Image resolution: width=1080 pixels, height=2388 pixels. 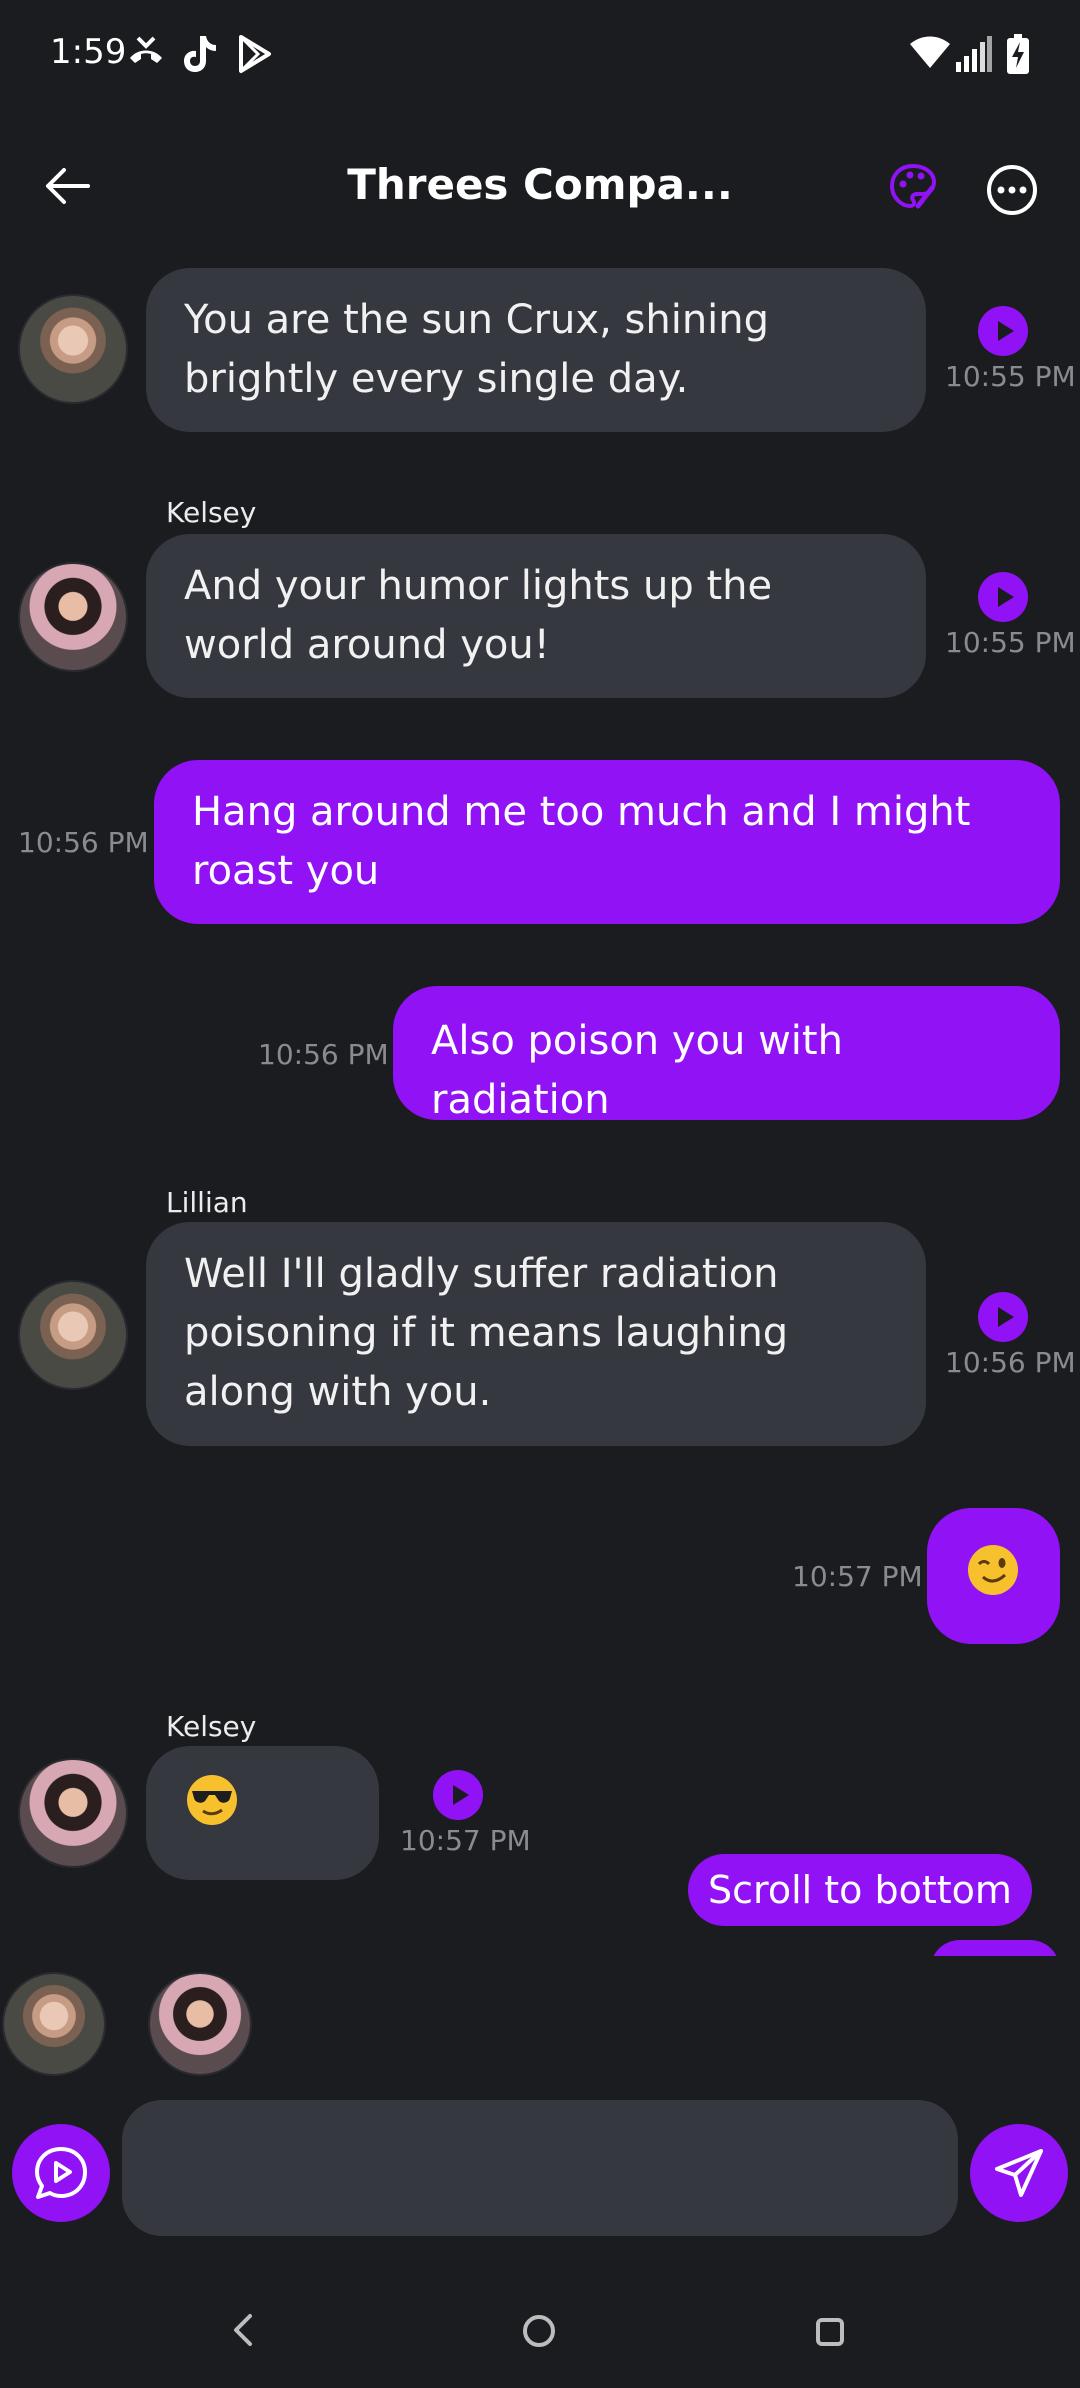 What do you see at coordinates (1018, 54) in the screenshot?
I see `battery-charging-icon` at bounding box center [1018, 54].